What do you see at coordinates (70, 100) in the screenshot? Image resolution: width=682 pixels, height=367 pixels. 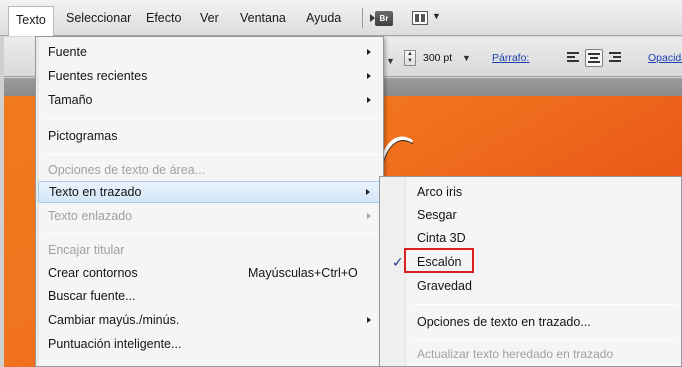 I see `menu-item-label: Tamaño` at bounding box center [70, 100].